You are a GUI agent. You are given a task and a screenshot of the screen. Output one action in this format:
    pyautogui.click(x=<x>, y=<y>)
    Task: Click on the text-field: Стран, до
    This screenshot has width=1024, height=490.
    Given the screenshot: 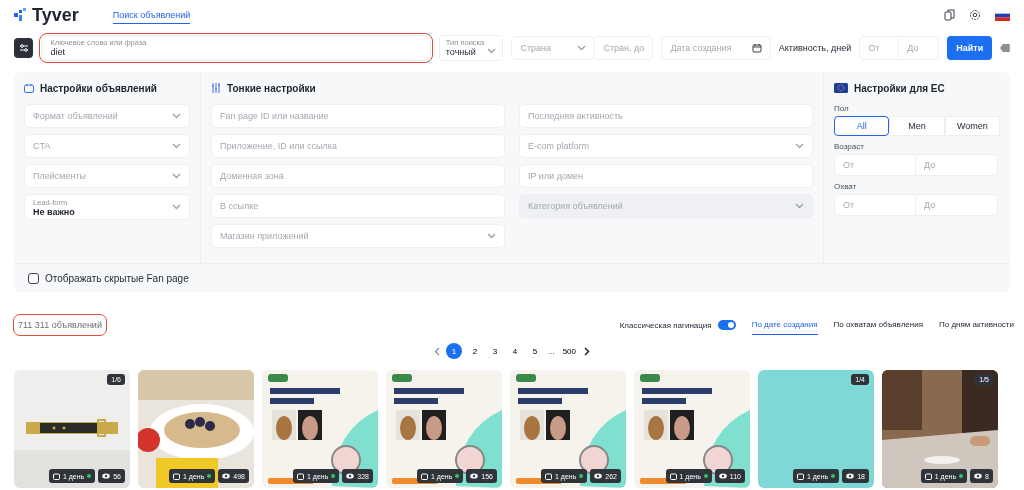 What is the action you would take?
    pyautogui.click(x=624, y=48)
    